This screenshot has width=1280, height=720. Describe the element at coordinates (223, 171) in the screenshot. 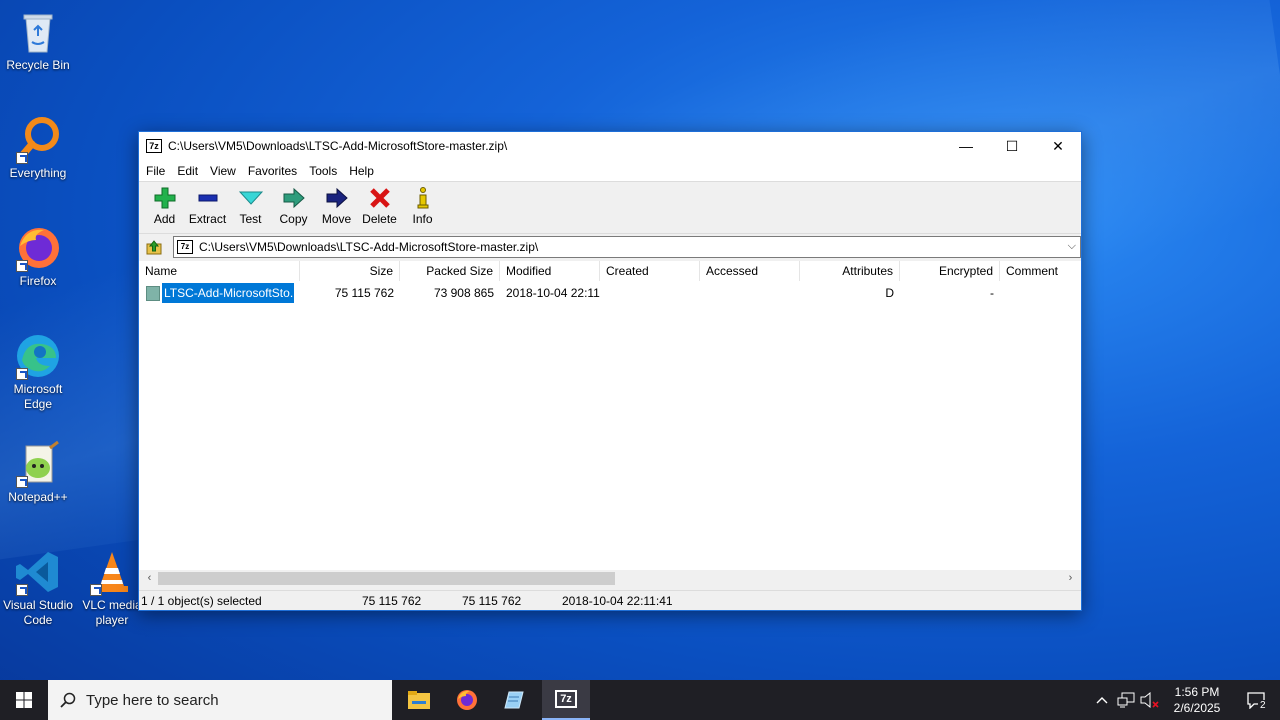

I see `menu-view: View` at that location.